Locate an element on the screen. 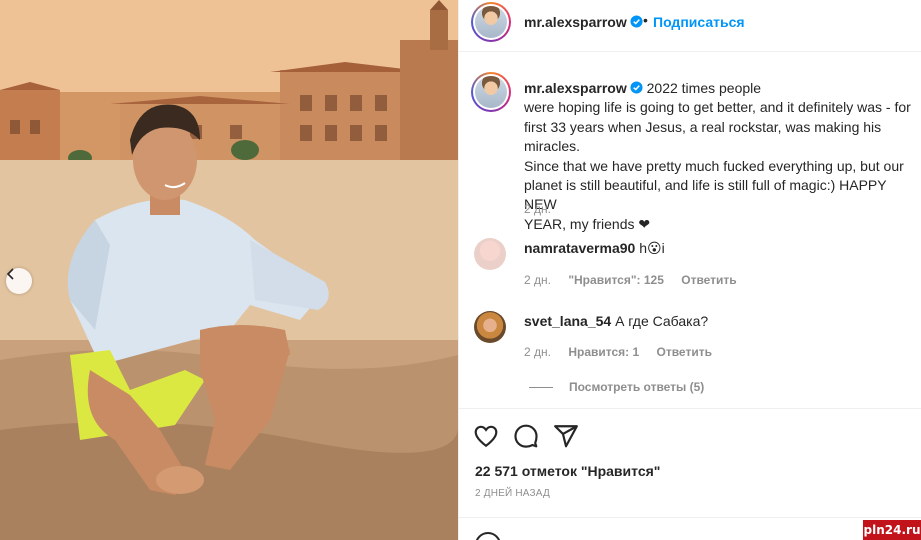 This screenshot has width=921, height=540. post-date: 2 ДНЕЙ НАЗАД is located at coordinates (512, 493).